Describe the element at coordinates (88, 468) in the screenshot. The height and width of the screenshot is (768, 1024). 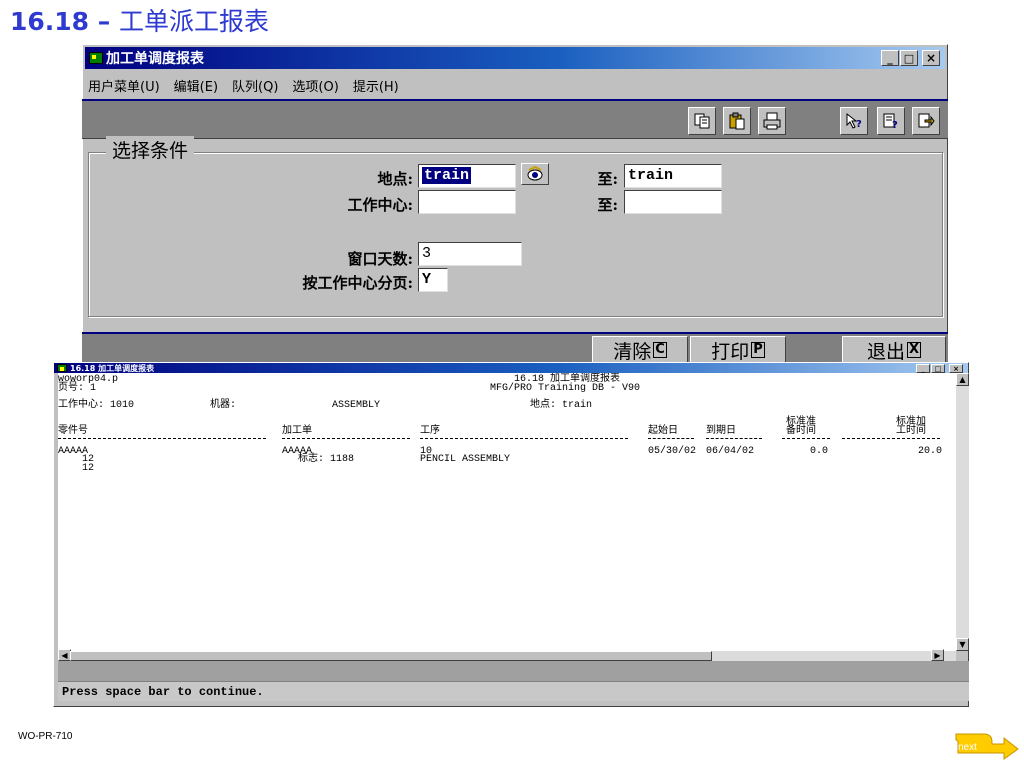
I see `row-part-line3: 12` at that location.